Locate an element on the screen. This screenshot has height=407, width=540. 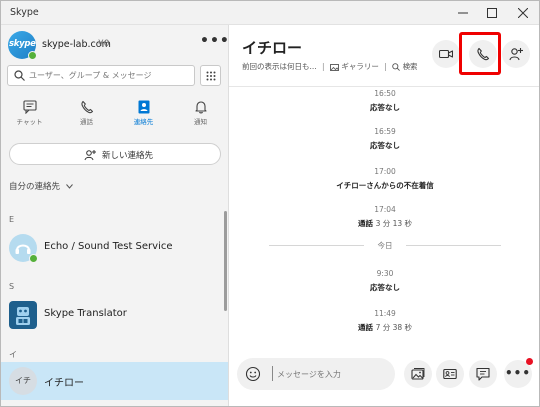
image-icon is located at coordinates (418, 374).